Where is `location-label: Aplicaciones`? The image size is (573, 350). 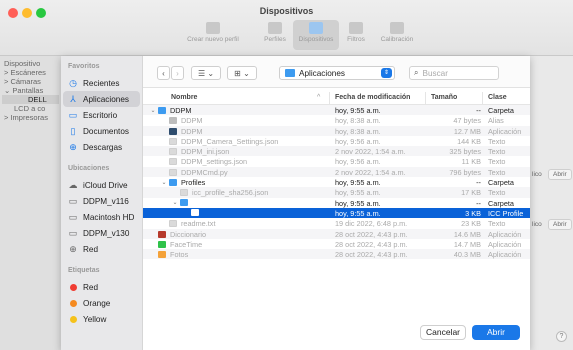 location-label: Aplicaciones is located at coordinates (322, 73).